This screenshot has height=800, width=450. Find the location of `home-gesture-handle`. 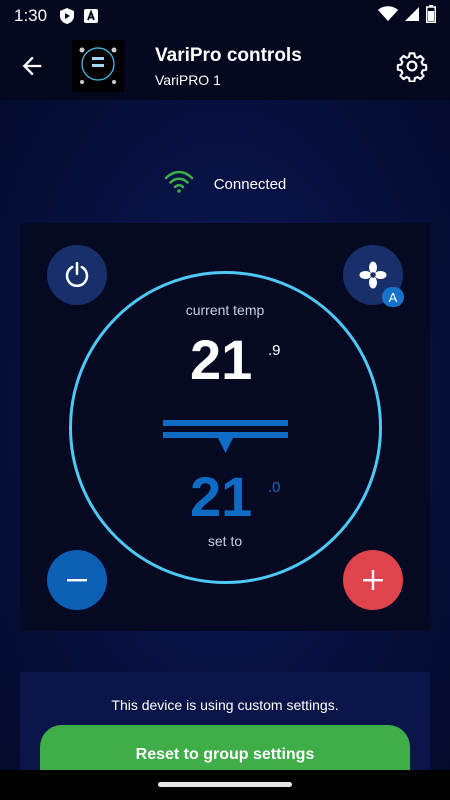

home-gesture-handle is located at coordinates (225, 784).